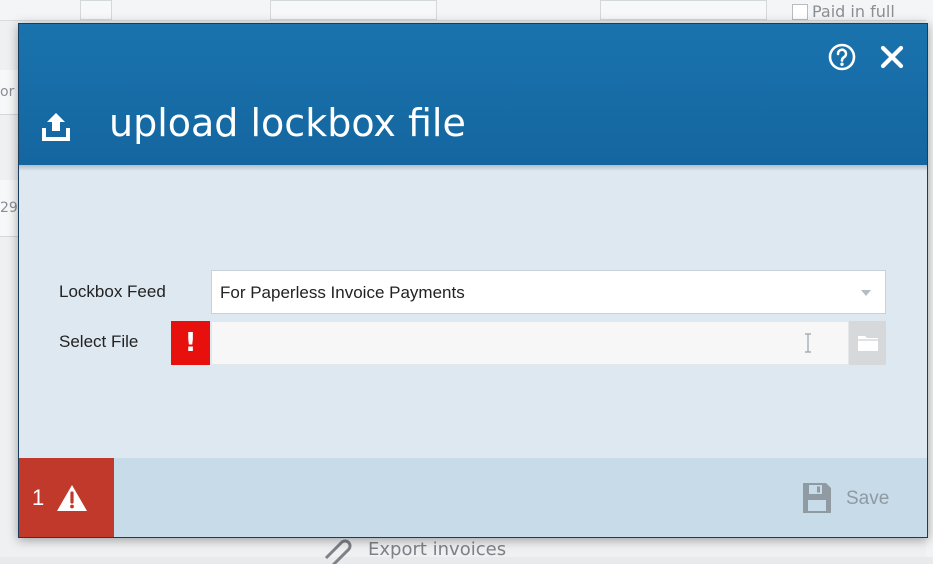 This screenshot has height=564, width=933. Describe the element at coordinates (853, 11) in the screenshot. I see `paid-in-full-label: Paid in full` at that location.